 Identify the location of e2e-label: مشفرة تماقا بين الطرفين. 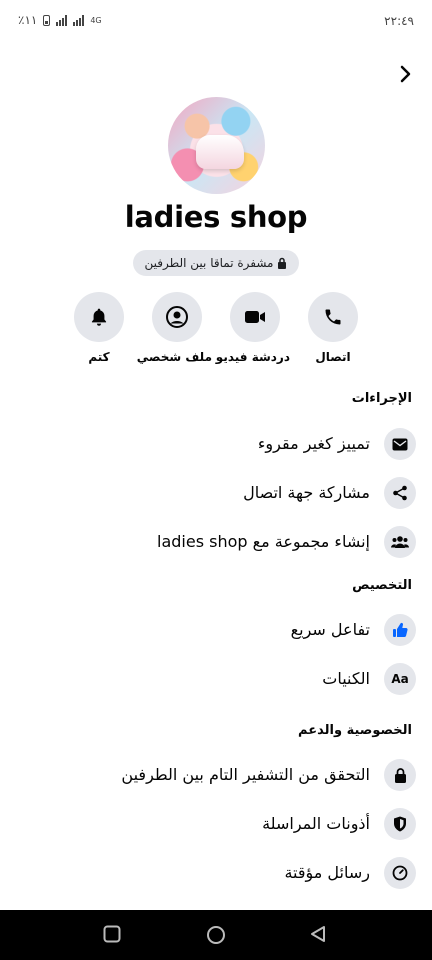
(209, 263).